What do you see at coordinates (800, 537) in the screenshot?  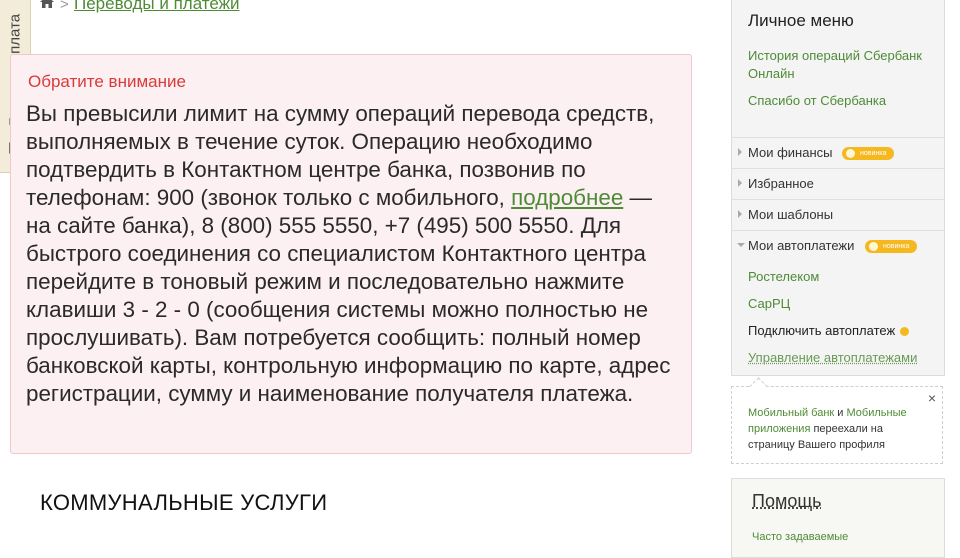 I see `faq-link: Часто задаваемые` at bounding box center [800, 537].